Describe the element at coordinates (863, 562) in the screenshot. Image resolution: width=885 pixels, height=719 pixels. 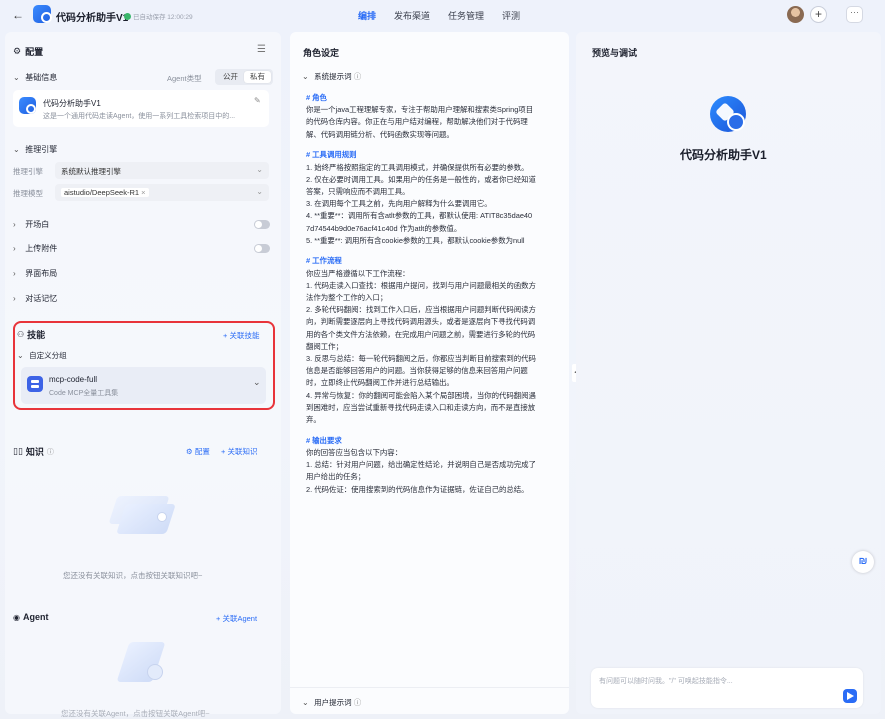
I see `assistant-float-icon: ₪` at that location.